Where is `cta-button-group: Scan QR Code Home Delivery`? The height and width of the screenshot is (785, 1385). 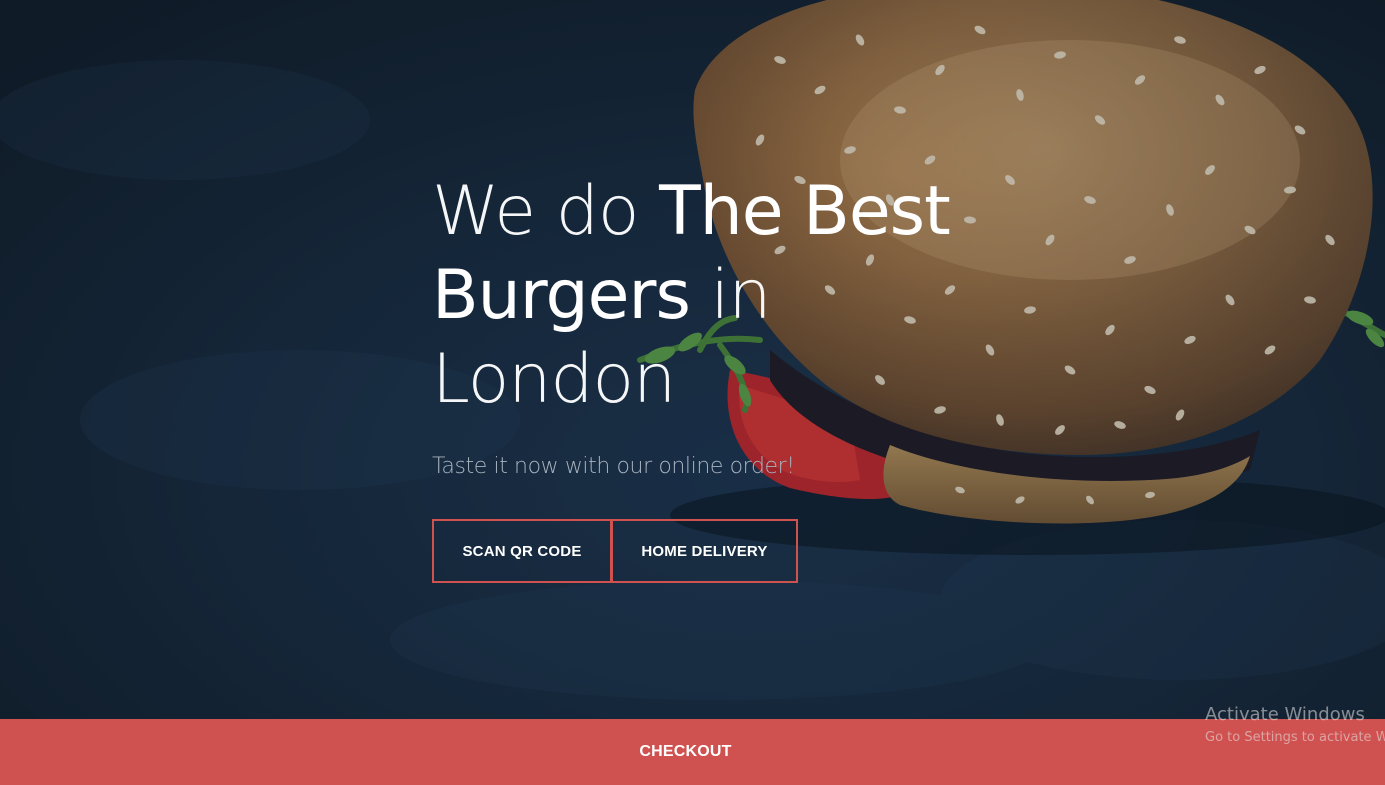
cta-button-group: Scan QR Code Home Delivery is located at coordinates (752, 551).